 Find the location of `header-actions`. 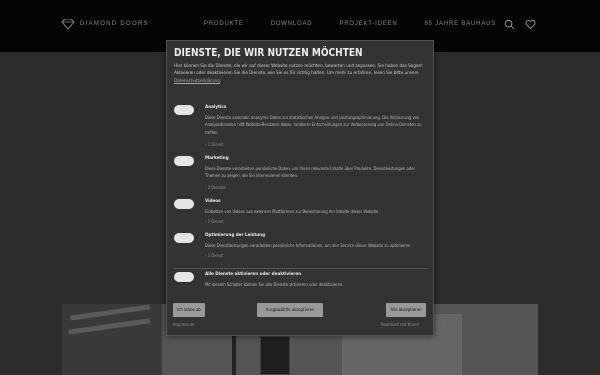

header-actions is located at coordinates (520, 24).